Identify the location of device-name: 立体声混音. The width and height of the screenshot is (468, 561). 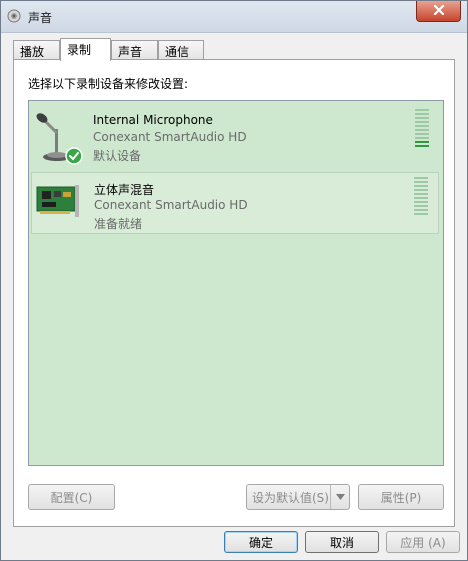
(124, 190).